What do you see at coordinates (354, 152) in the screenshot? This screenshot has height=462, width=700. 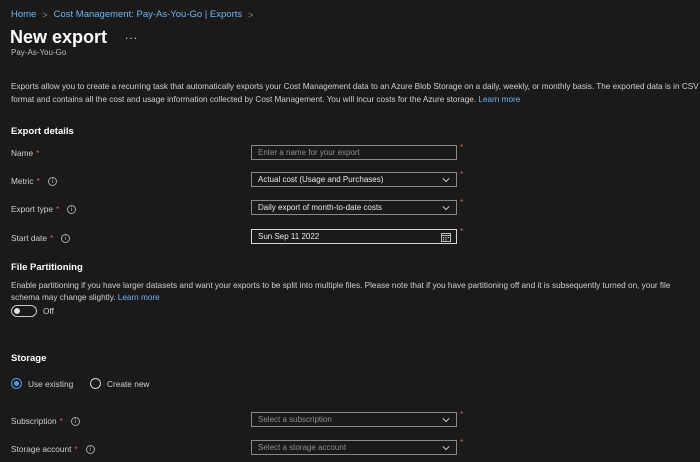 I see `name-input: Enter a name for your export` at bounding box center [354, 152].